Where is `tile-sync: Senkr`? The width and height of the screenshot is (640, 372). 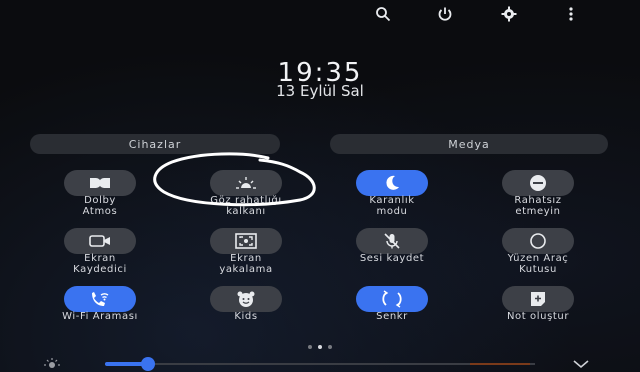
tile-sync: Senkr is located at coordinates (392, 316).